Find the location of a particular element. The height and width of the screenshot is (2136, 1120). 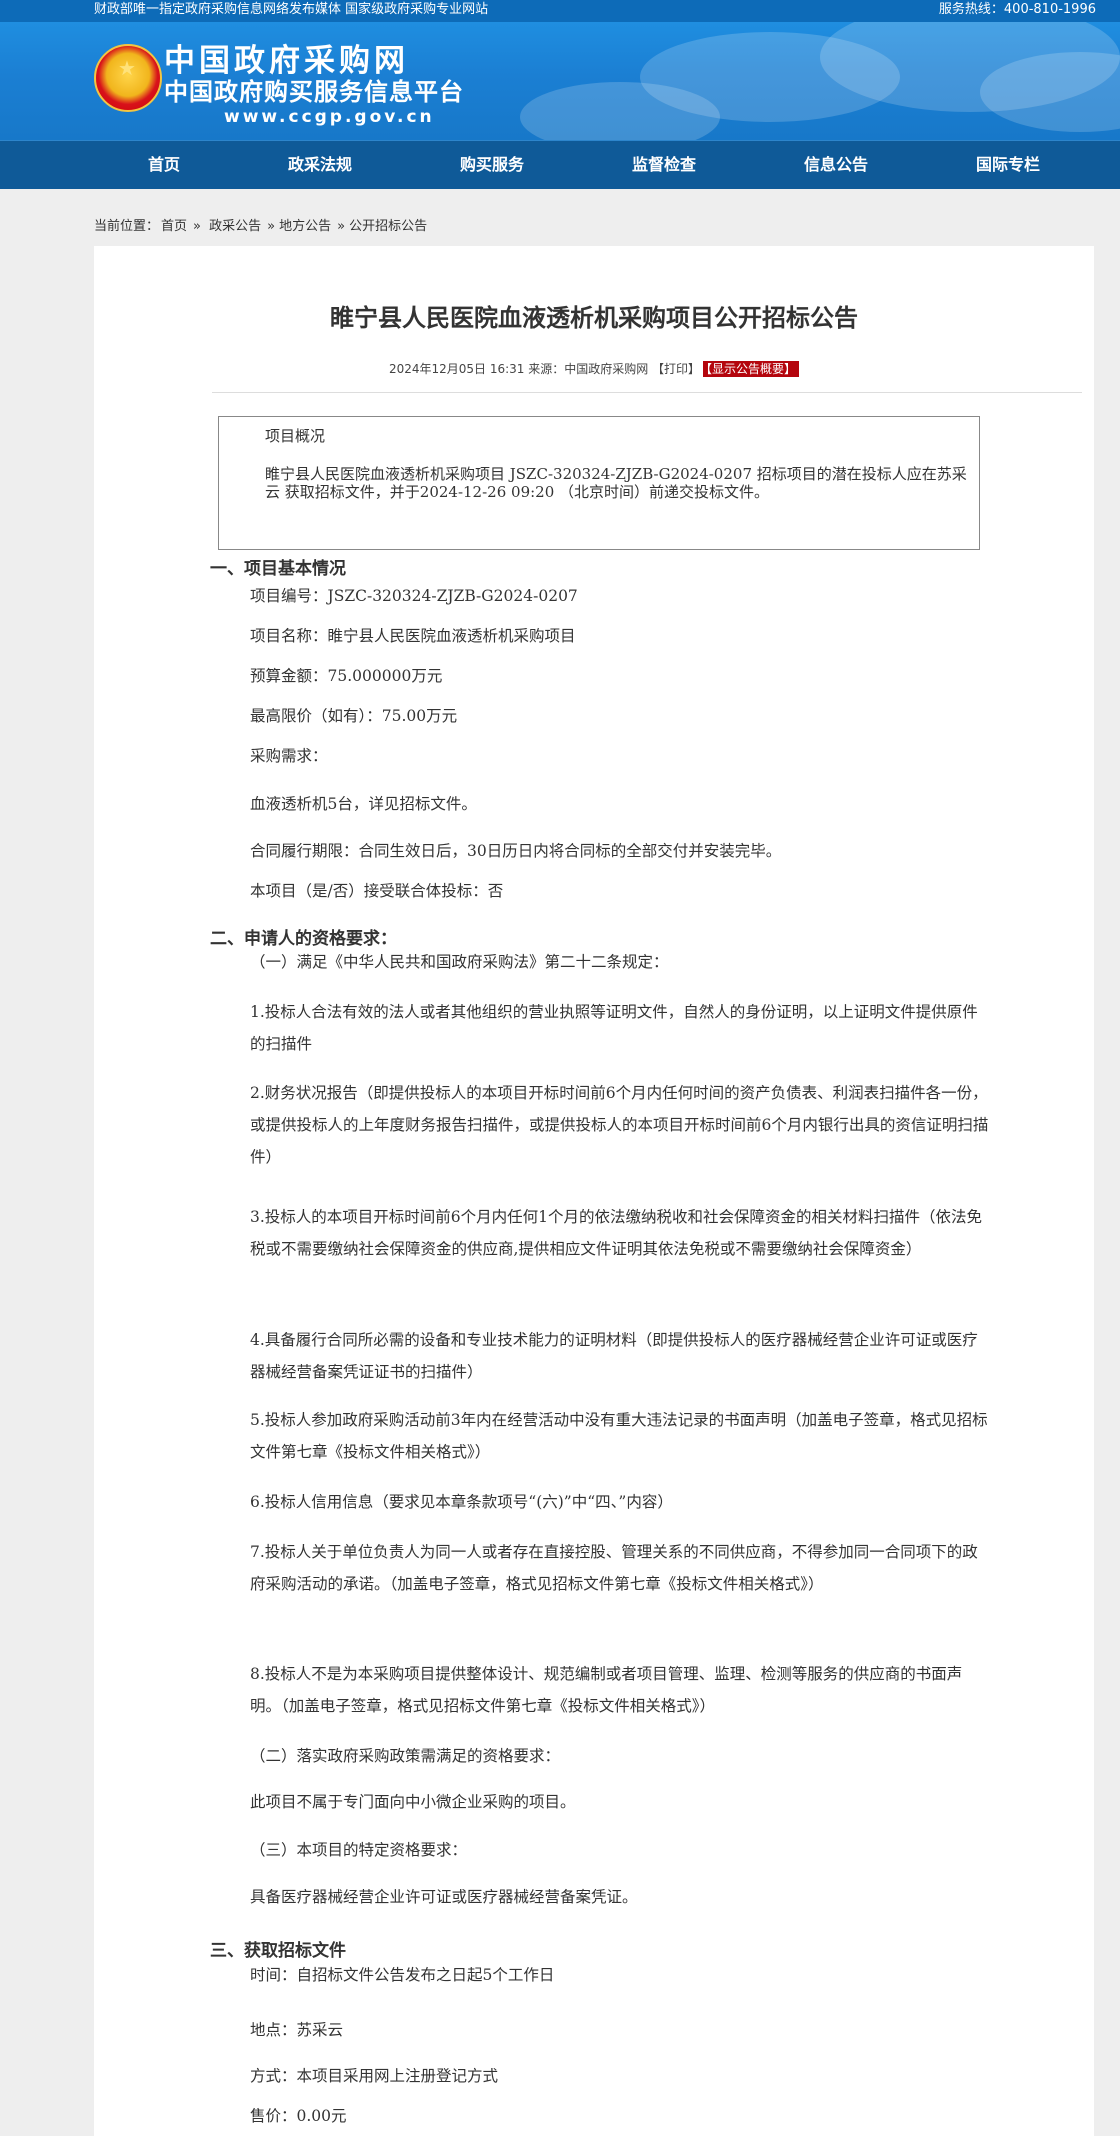

nav-regulations: 政采法规 is located at coordinates (320, 165).